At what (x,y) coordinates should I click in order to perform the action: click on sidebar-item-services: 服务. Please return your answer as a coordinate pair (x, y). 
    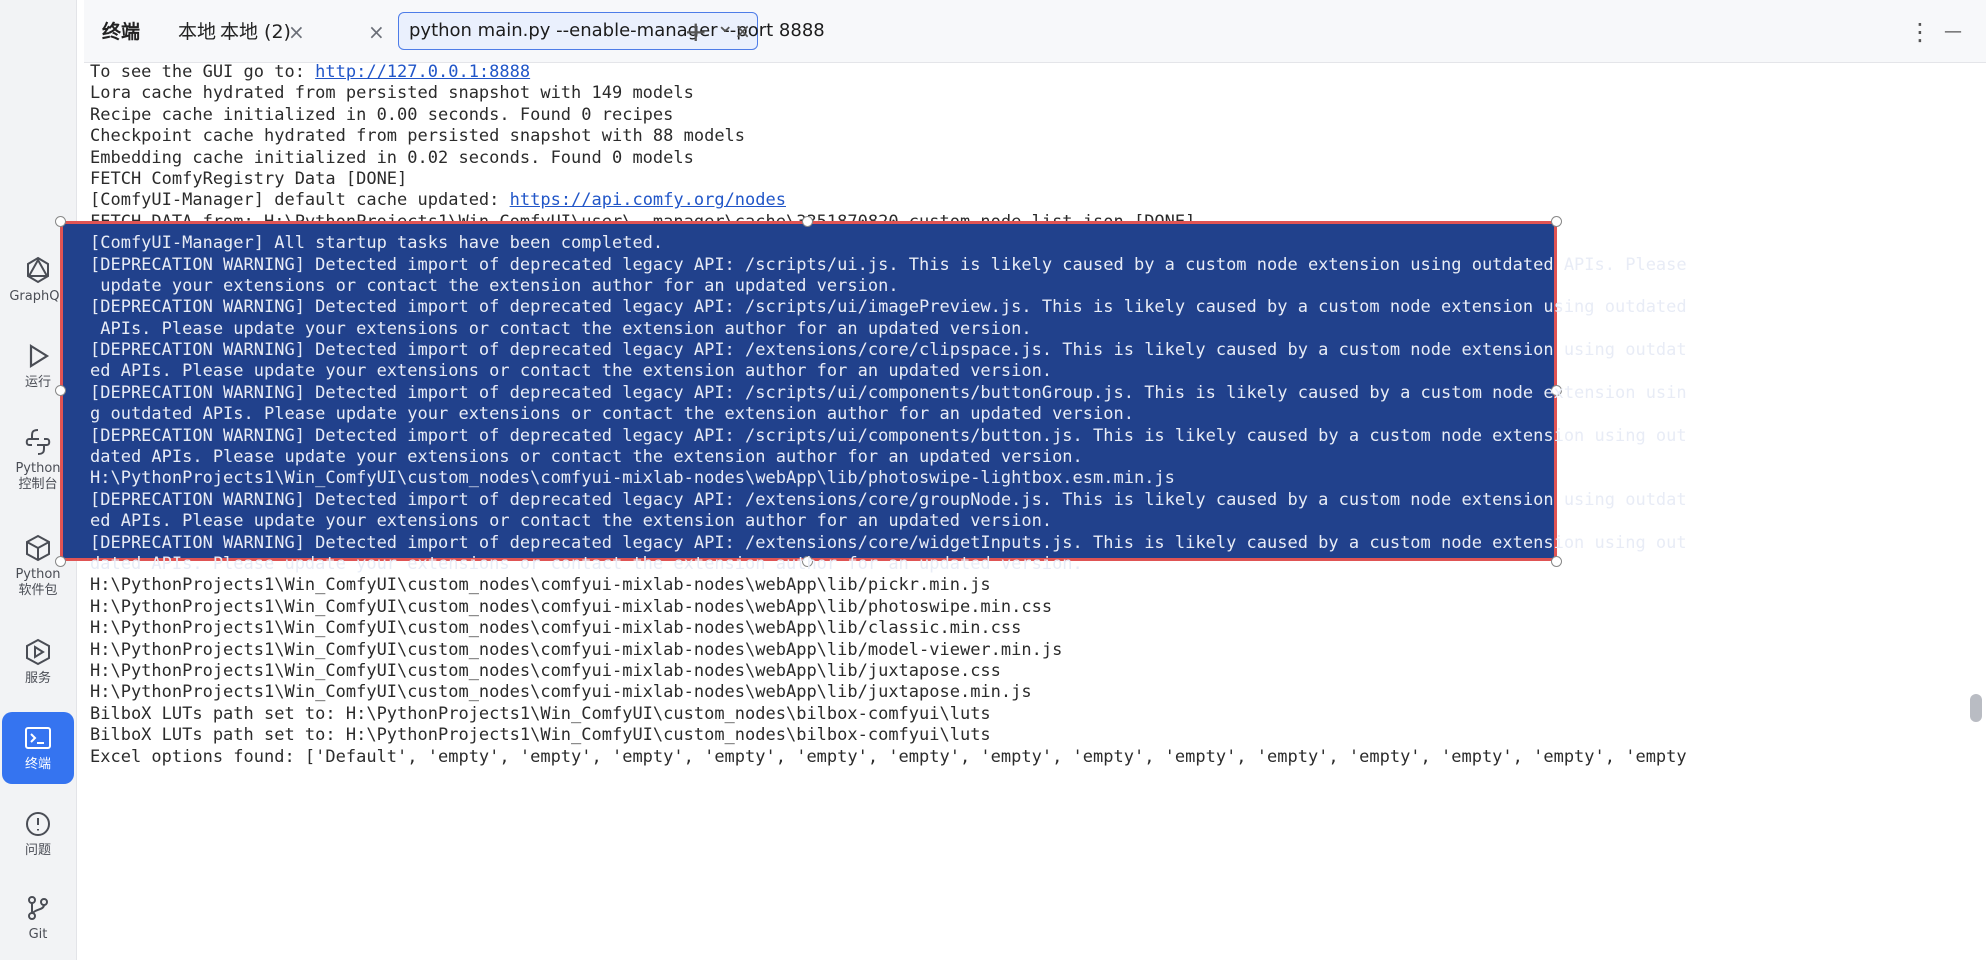
    Looking at the image, I should click on (38, 662).